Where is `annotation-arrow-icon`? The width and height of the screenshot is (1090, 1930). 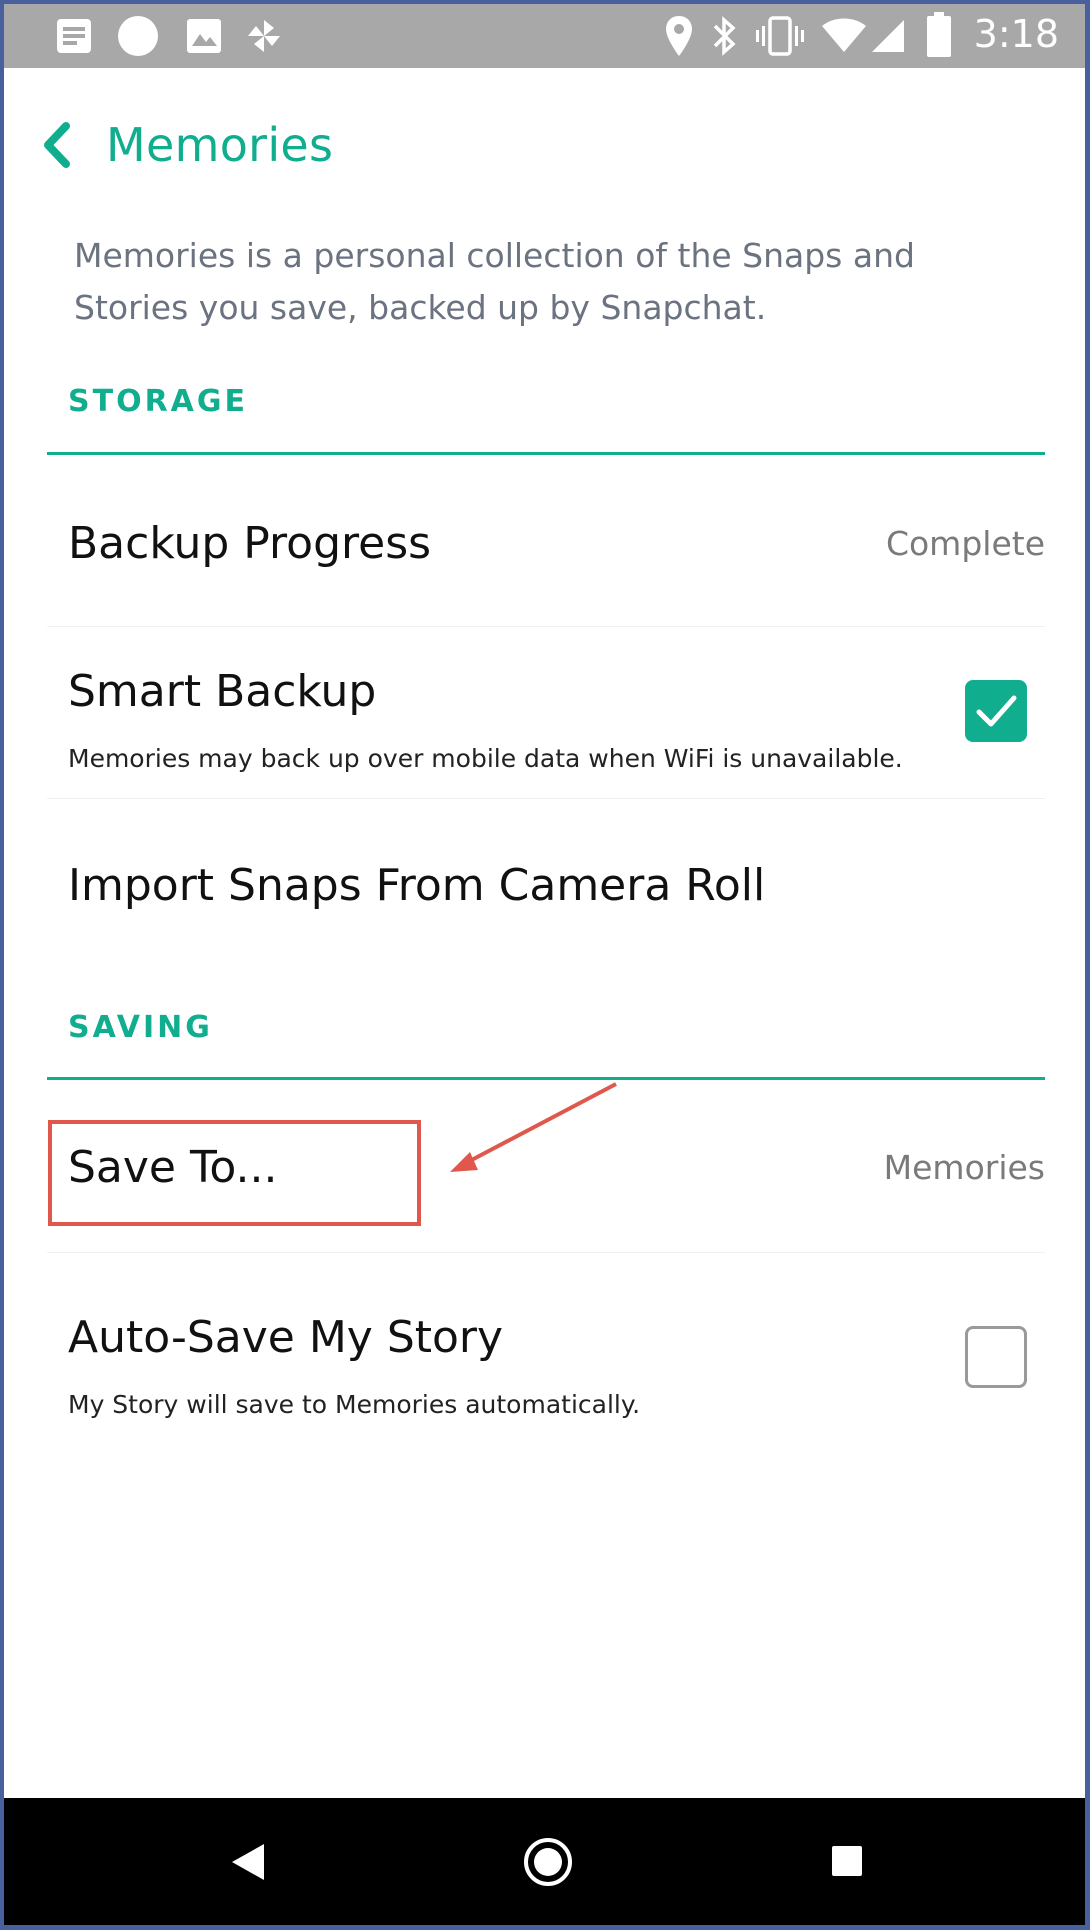 annotation-arrow-icon is located at coordinates (533, 1127).